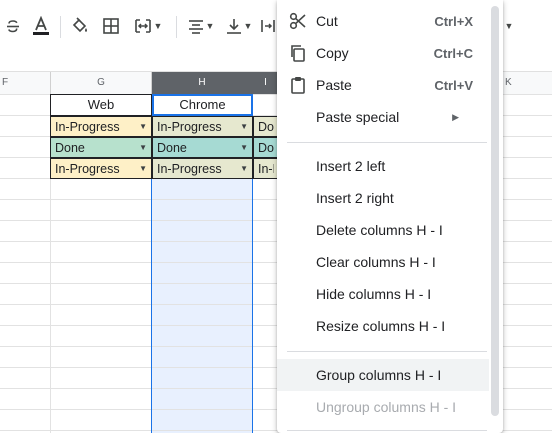  I want to click on menu-item-group-columns: Group columns H - I, so click(383, 375).